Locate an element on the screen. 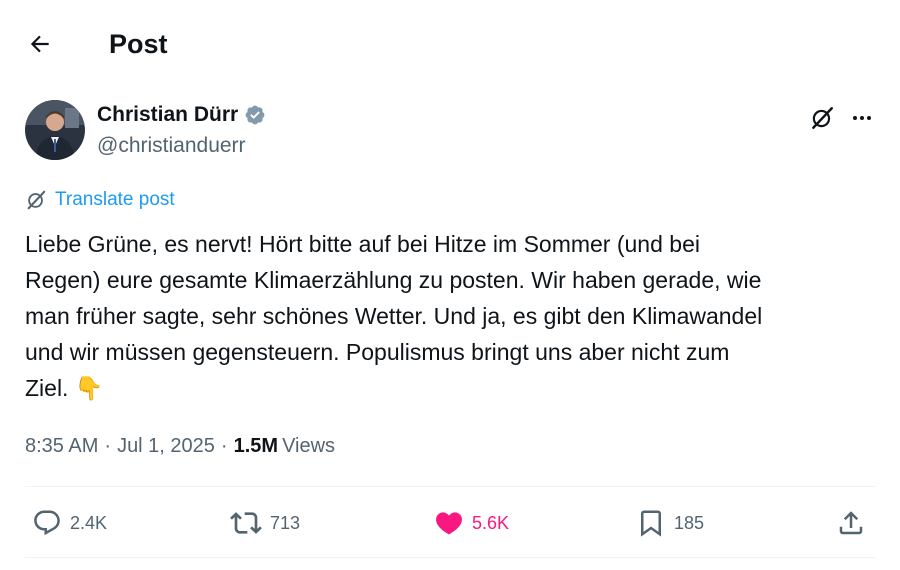  reply-button: 2.4K is located at coordinates (69, 523).